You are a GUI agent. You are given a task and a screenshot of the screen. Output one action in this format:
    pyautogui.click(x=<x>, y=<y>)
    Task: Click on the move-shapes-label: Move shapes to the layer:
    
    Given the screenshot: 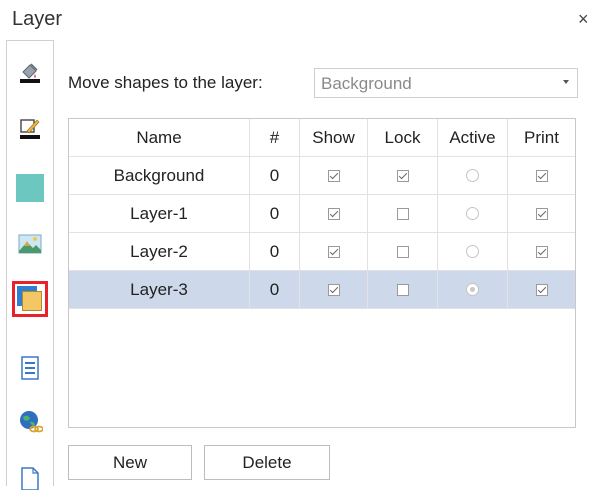 What is the action you would take?
    pyautogui.click(x=165, y=82)
    